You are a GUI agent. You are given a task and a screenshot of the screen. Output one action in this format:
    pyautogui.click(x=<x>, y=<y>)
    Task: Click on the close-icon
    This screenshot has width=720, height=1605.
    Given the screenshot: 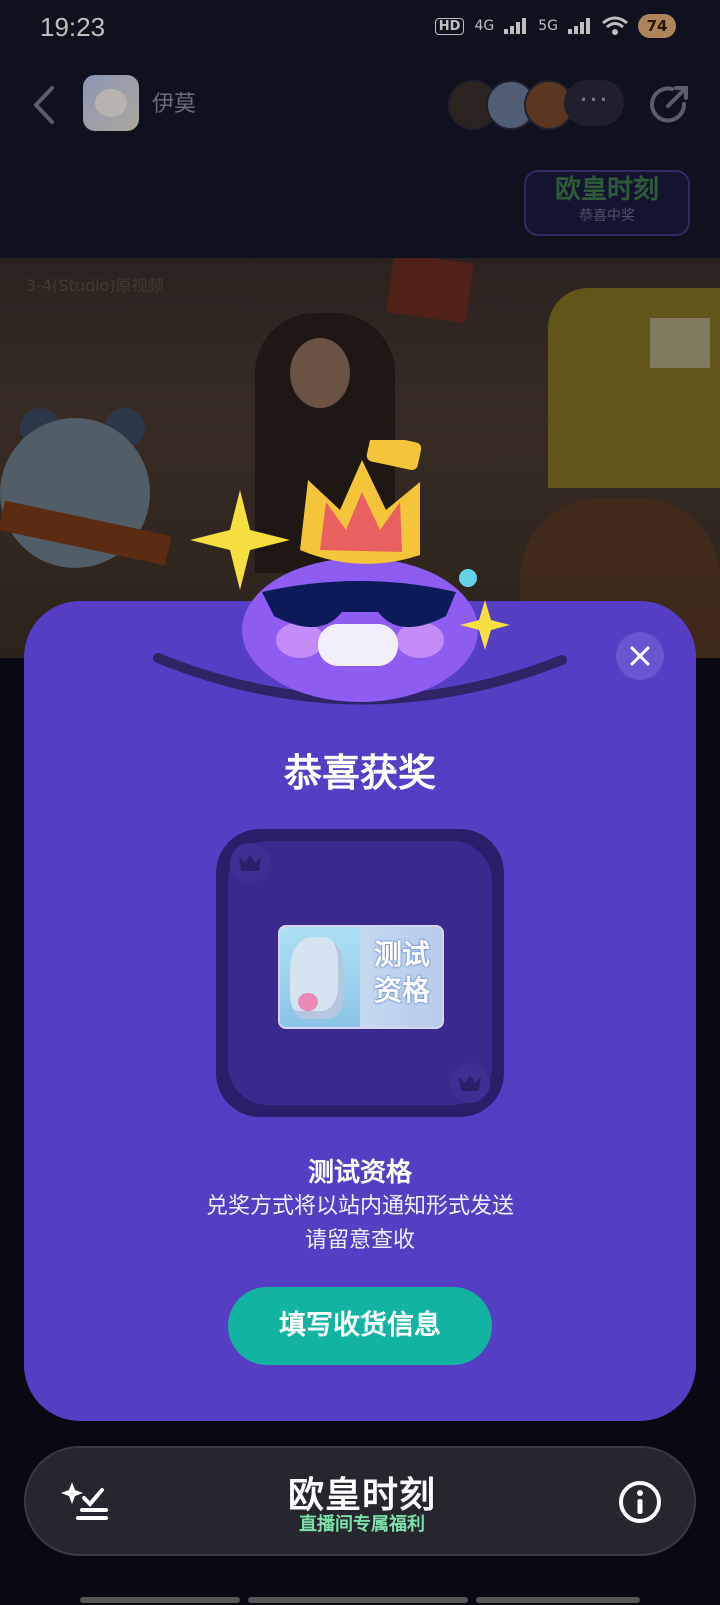 What is the action you would take?
    pyautogui.click(x=640, y=656)
    